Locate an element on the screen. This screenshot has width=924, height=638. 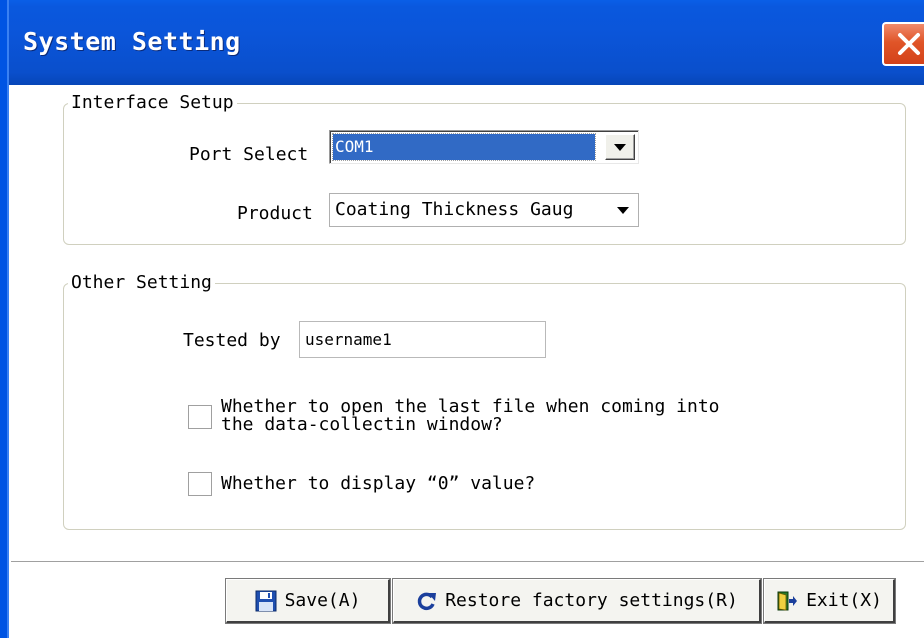
port-select-value: COM1 is located at coordinates (464, 147).